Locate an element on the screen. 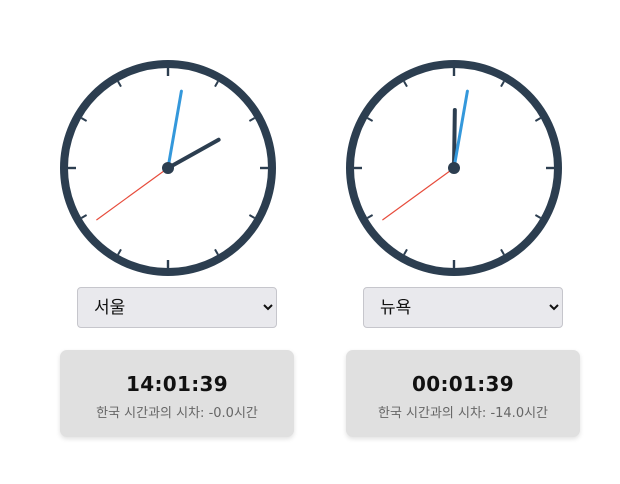  digital-time: 00:01:39 is located at coordinates (463, 384).